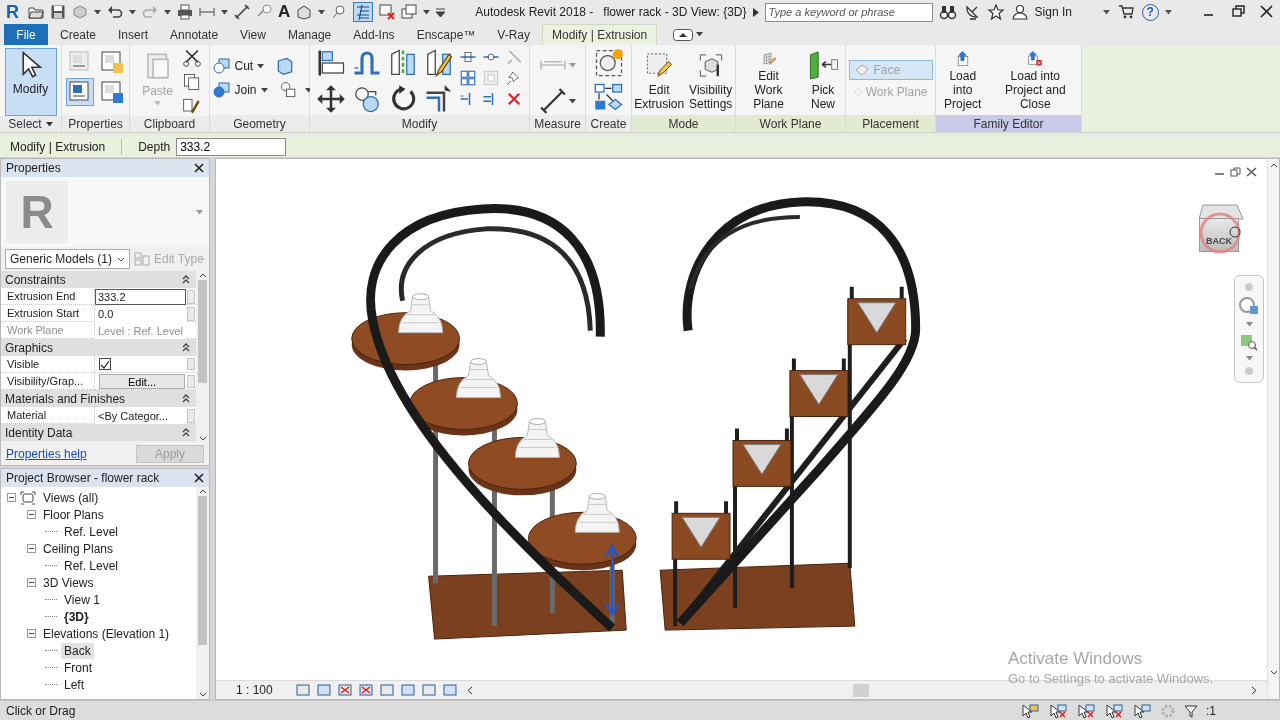 The image size is (1280, 720). What do you see at coordinates (253, 34) in the screenshot?
I see `ribbon-tab: View` at bounding box center [253, 34].